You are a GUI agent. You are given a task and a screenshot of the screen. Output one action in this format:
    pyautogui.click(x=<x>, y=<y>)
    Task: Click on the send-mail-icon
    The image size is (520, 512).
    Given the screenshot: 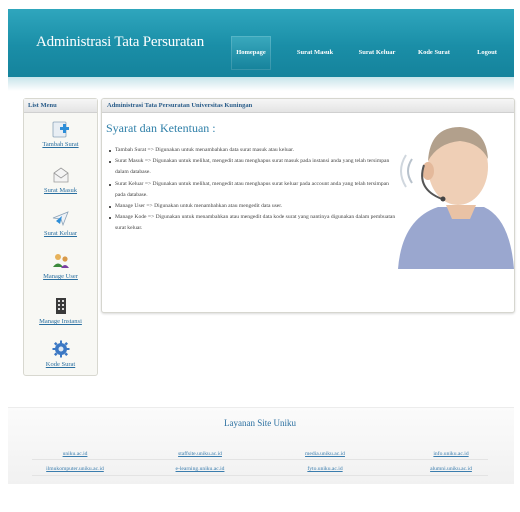 What is the action you would take?
    pyautogui.click(x=60, y=219)
    